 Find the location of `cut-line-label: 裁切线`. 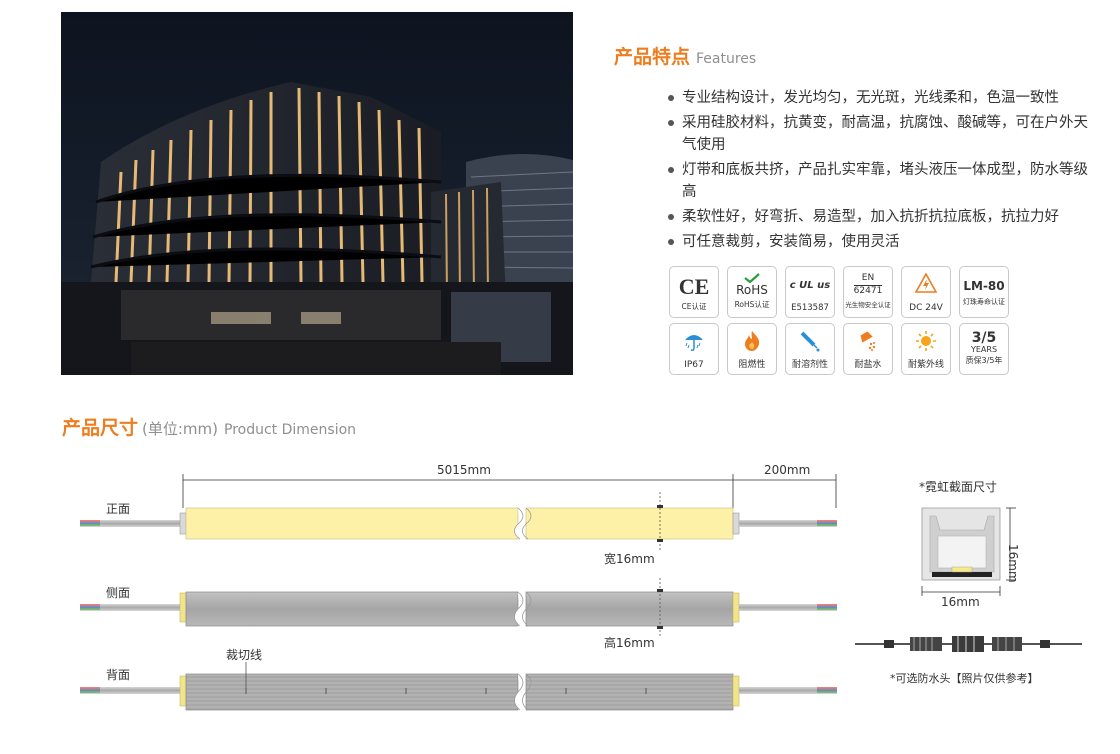

cut-line-label: 裁切线 is located at coordinates (244, 655).